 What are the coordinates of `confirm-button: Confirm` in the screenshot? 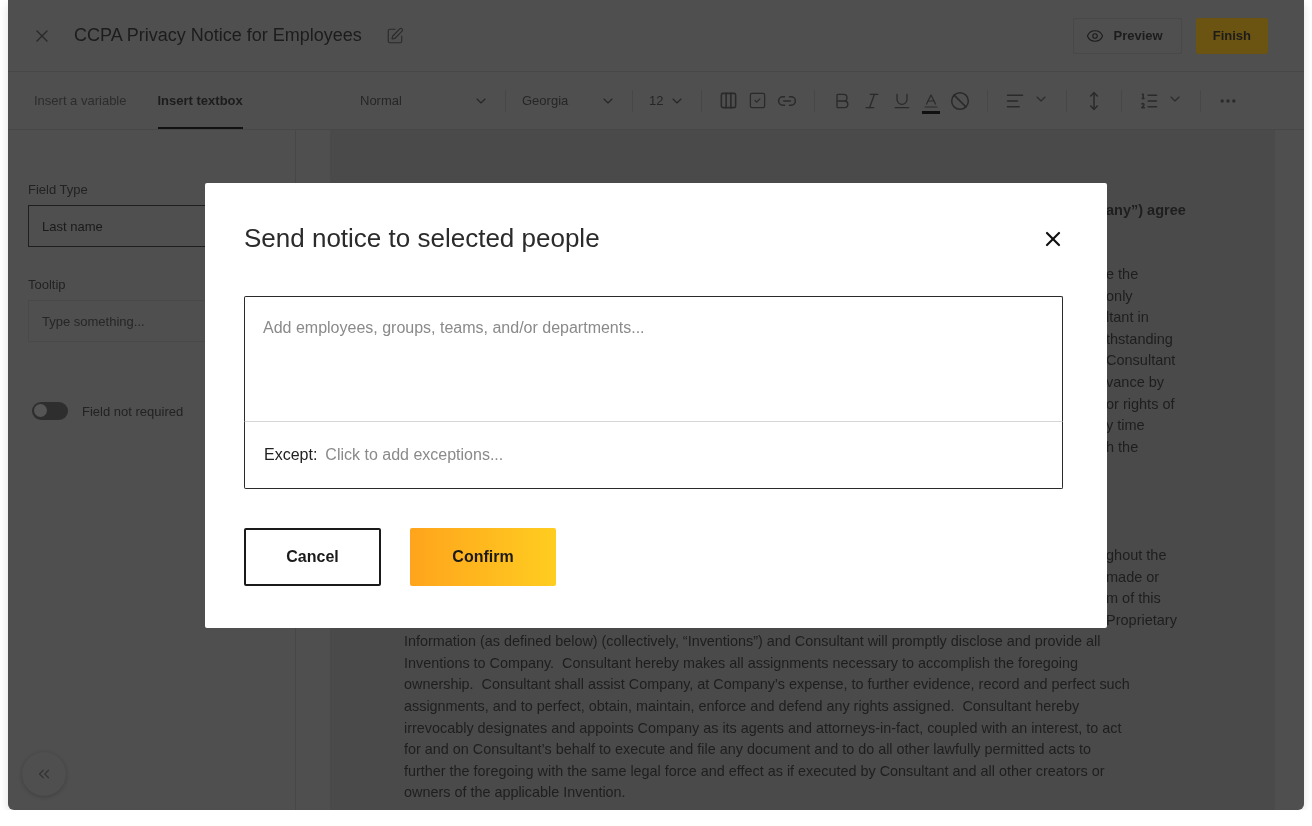 It's located at (483, 557).